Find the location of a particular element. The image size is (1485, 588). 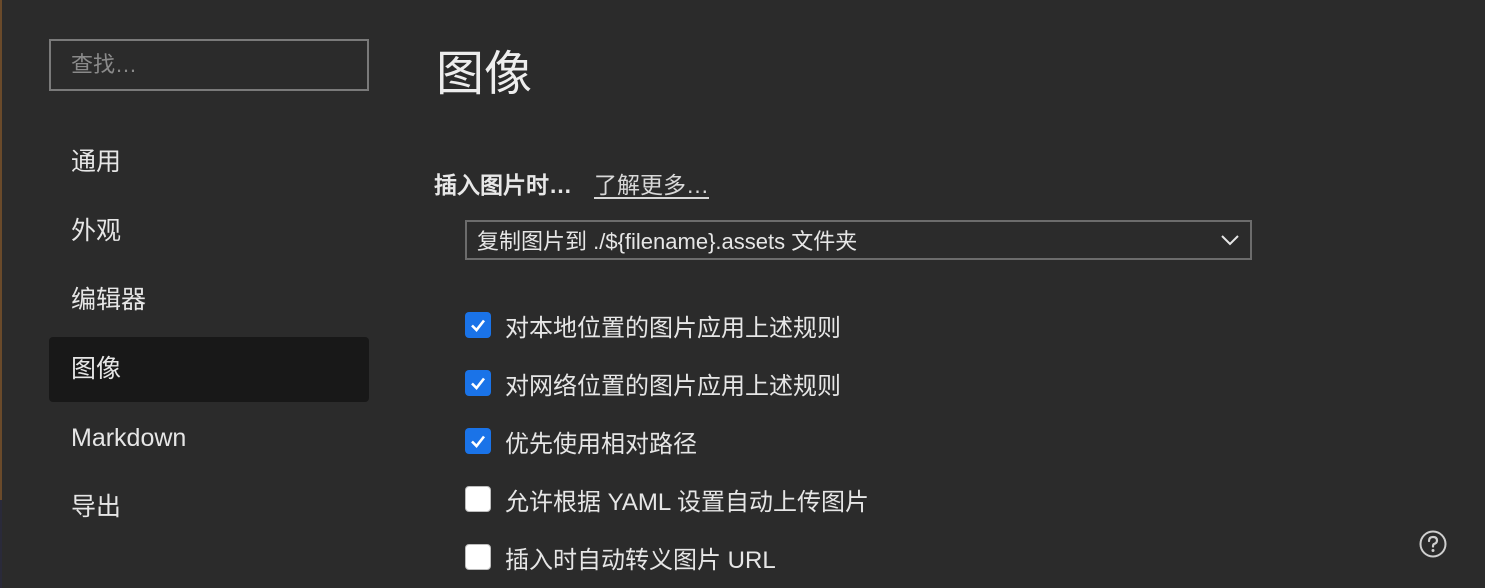

search-input is located at coordinates (209, 65).